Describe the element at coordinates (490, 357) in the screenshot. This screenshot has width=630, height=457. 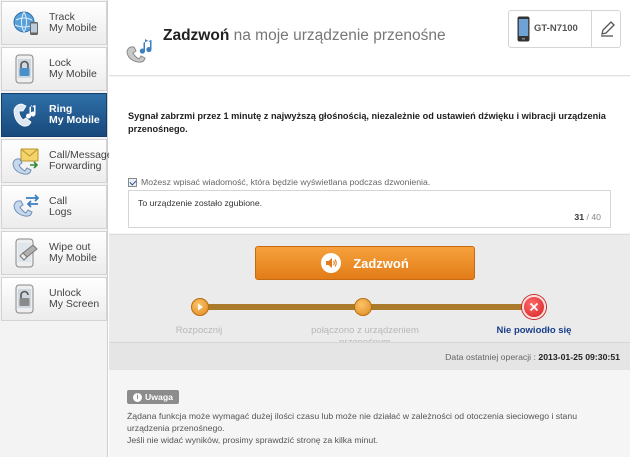
I see `last-operation-label: Data ostatniej operacji :` at that location.